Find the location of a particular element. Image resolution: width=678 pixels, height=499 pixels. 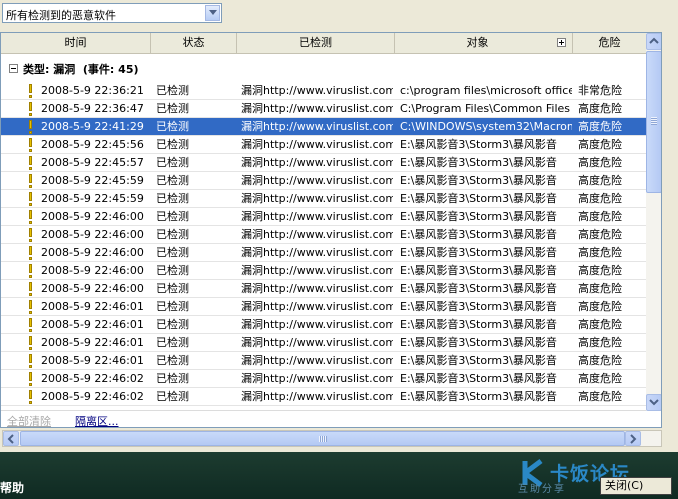

column-header-detected: 已检测 is located at coordinates (316, 43).